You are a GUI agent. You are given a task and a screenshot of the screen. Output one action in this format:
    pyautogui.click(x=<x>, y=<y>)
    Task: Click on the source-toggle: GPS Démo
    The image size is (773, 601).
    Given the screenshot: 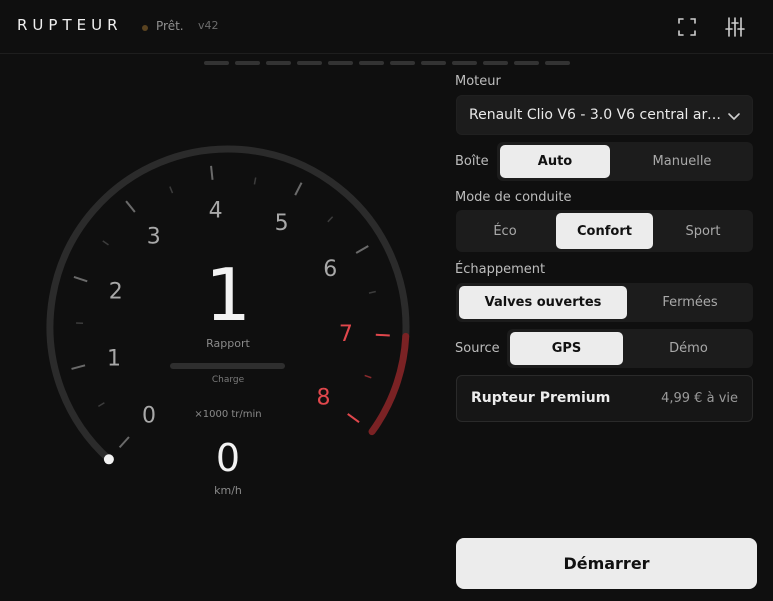 What is the action you would take?
    pyautogui.click(x=630, y=348)
    